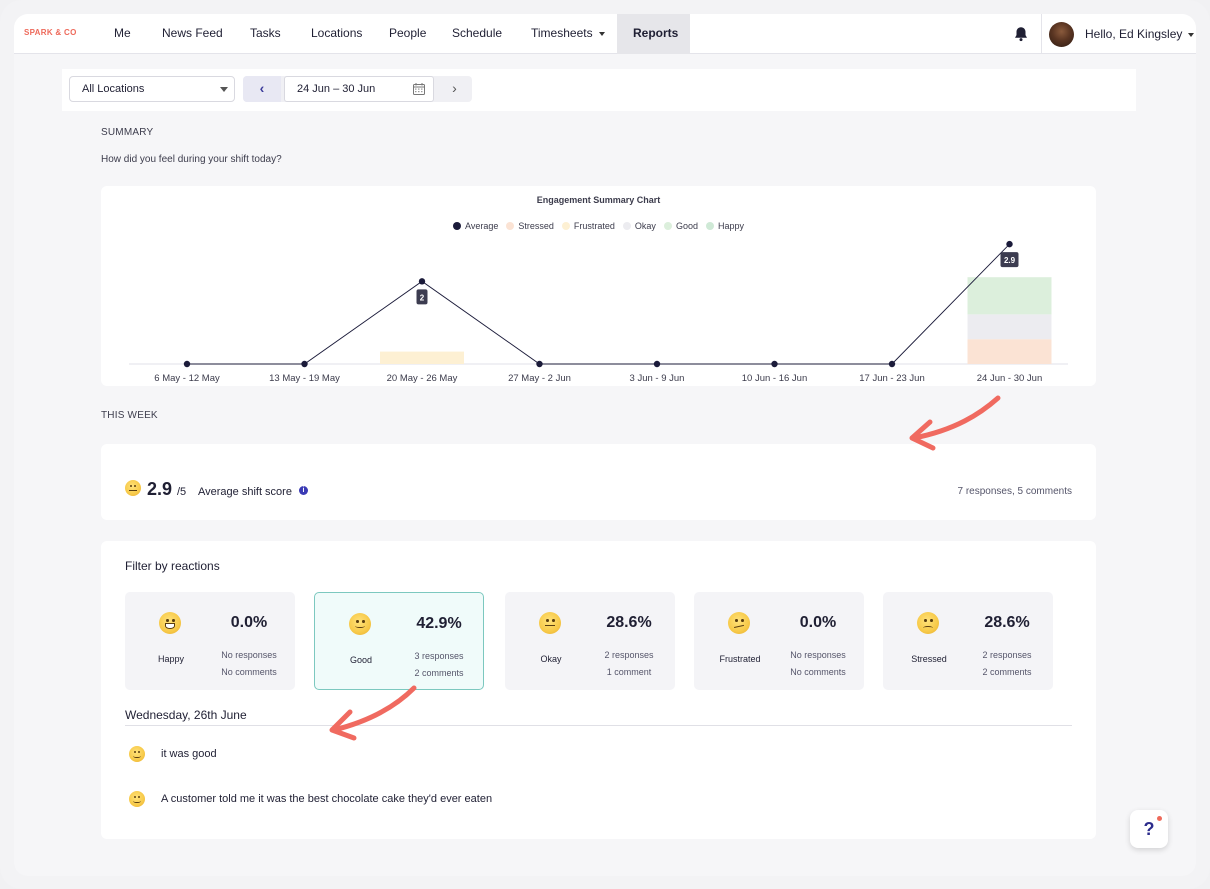 The image size is (1210, 889). Describe the element at coordinates (127, 132) in the screenshot. I see `summary-heading: SUMMARY` at that location.